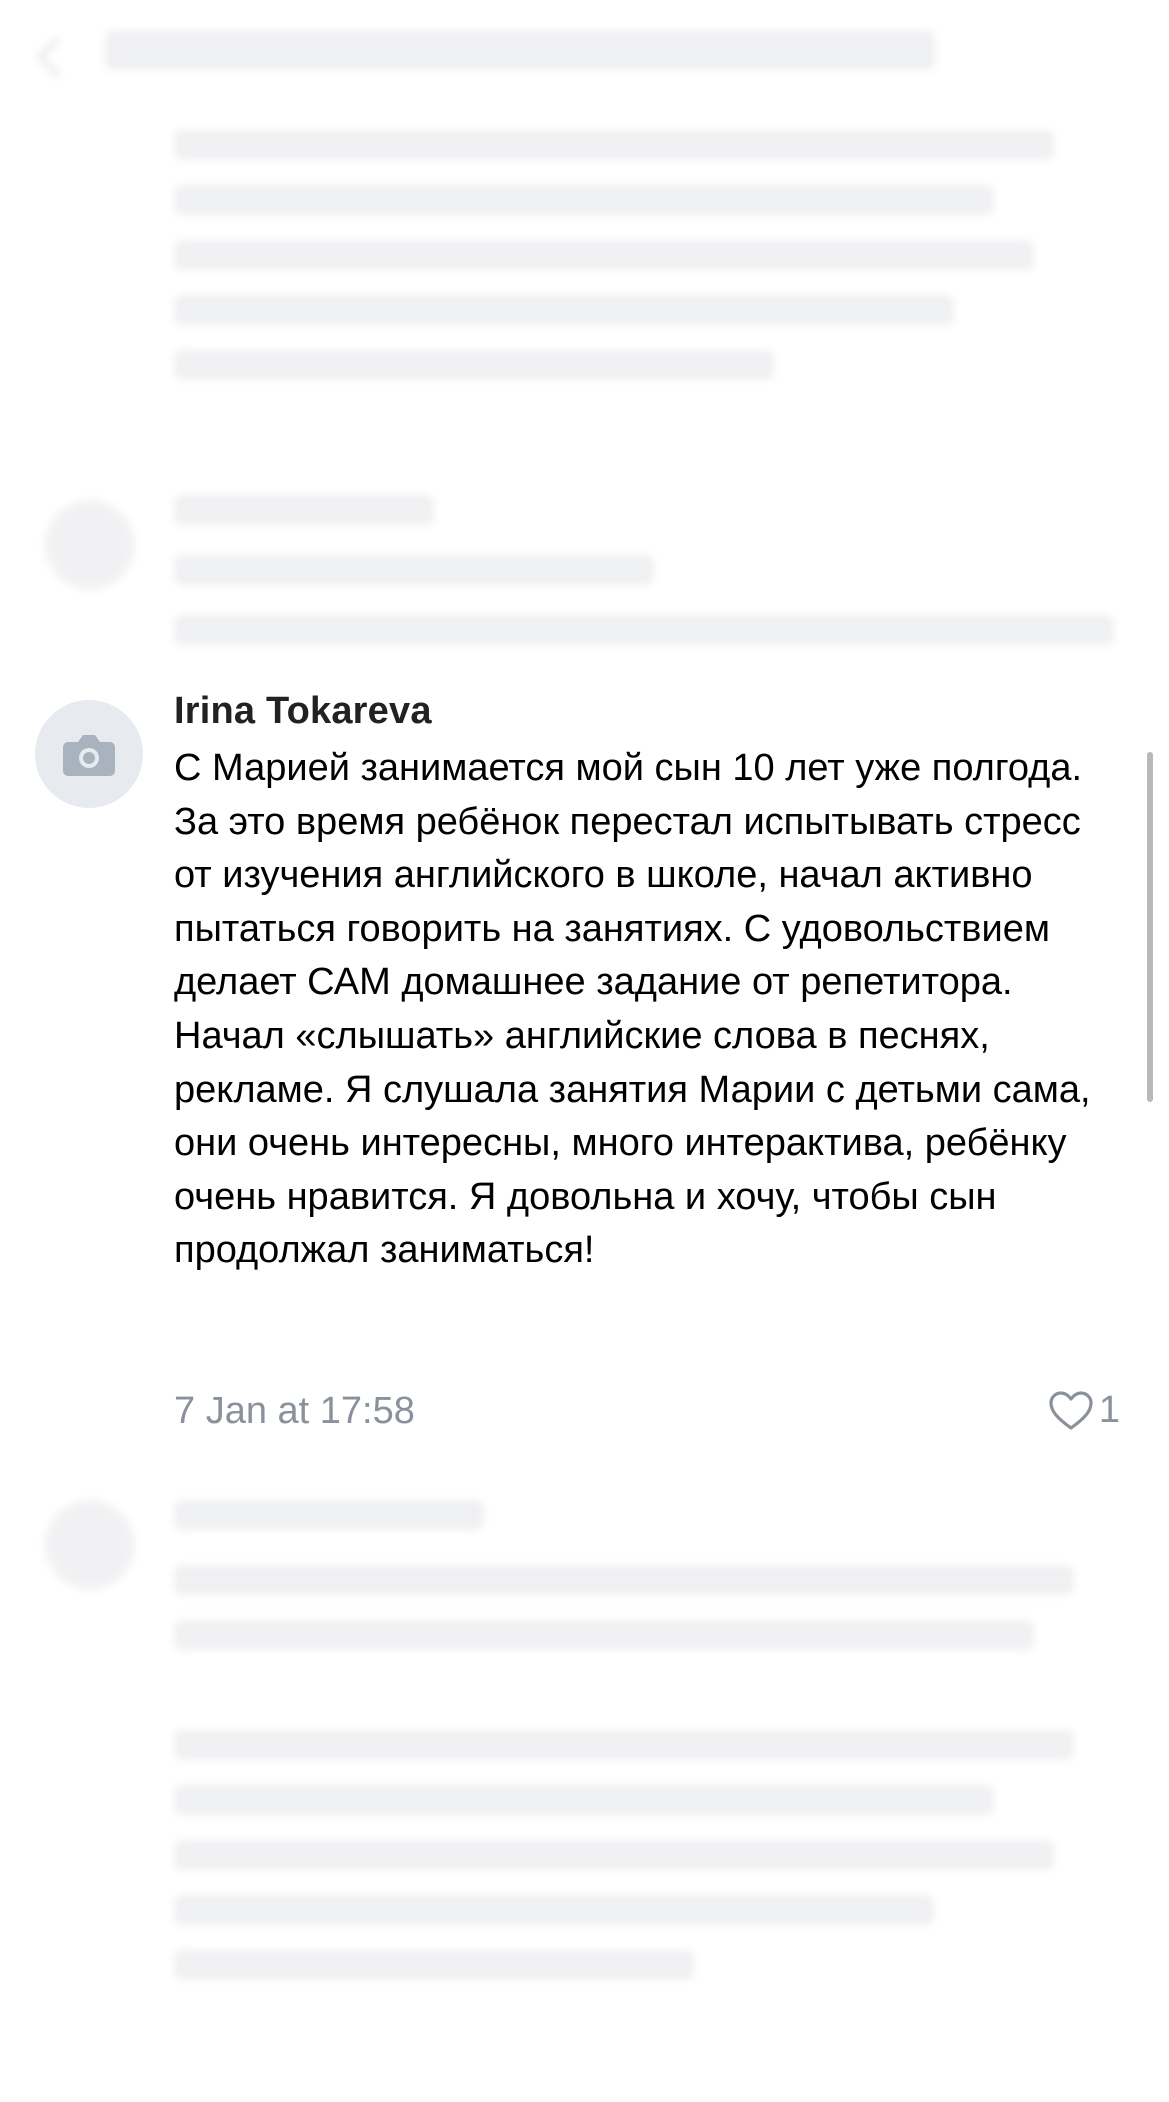 The image size is (1169, 2102). What do you see at coordinates (647, 1414) in the screenshot?
I see `comment-meta: 7 Jan at 17:58 1` at bounding box center [647, 1414].